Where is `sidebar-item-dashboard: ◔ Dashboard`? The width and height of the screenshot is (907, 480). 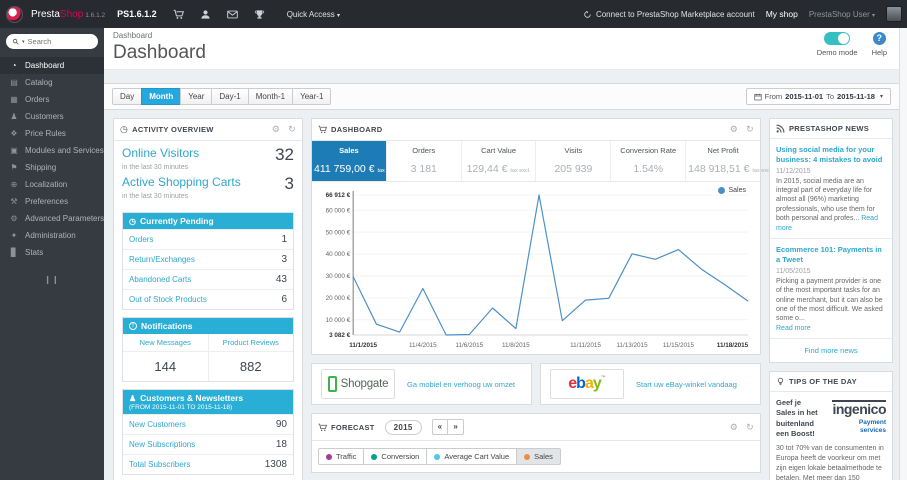 sidebar-item-dashboard: ◔ Dashboard is located at coordinates (52, 65).